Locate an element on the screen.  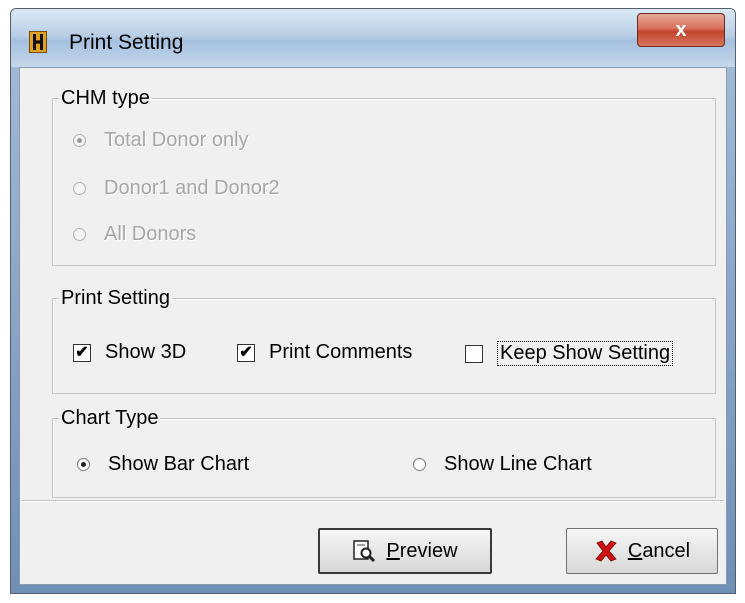
close-button: x is located at coordinates (681, 30).